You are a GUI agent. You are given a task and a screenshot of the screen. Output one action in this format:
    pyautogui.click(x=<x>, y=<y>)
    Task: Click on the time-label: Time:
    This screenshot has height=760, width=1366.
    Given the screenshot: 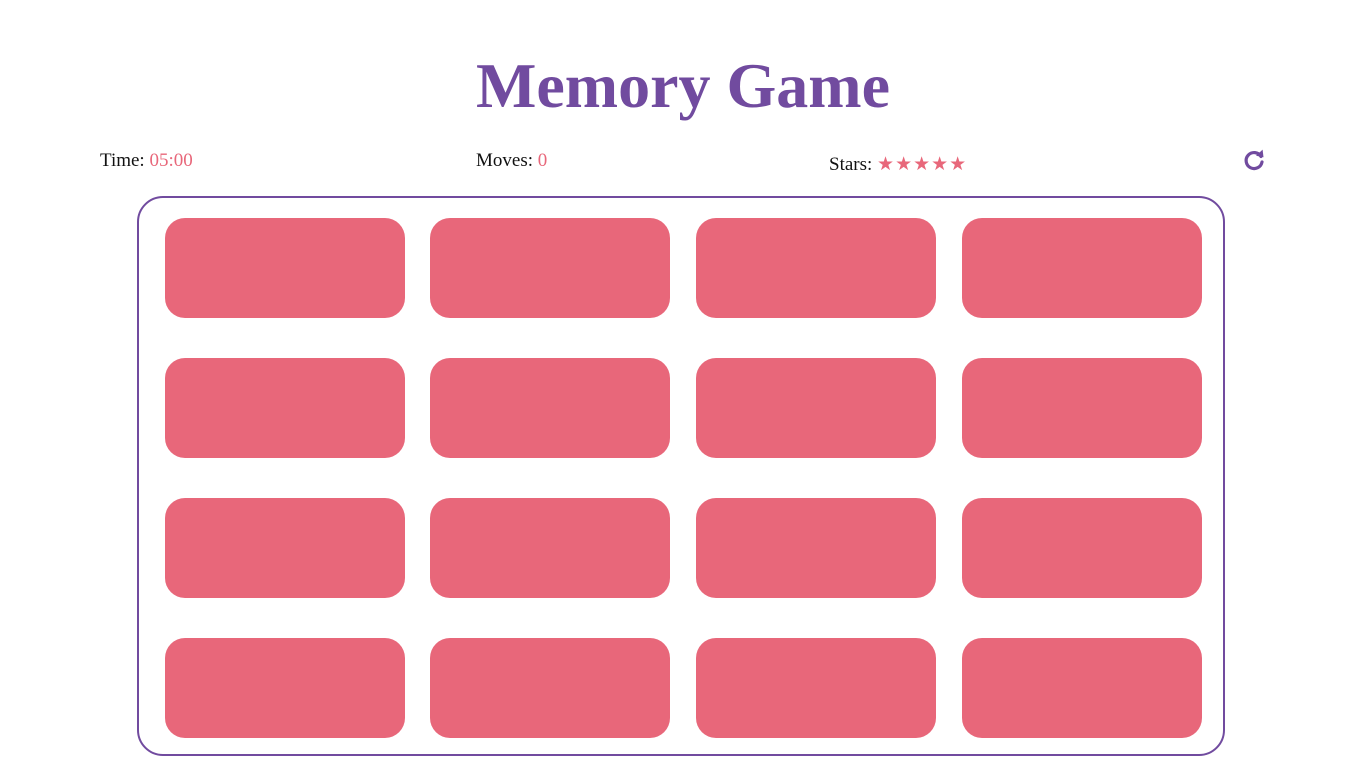 What is the action you would take?
    pyautogui.click(x=122, y=160)
    